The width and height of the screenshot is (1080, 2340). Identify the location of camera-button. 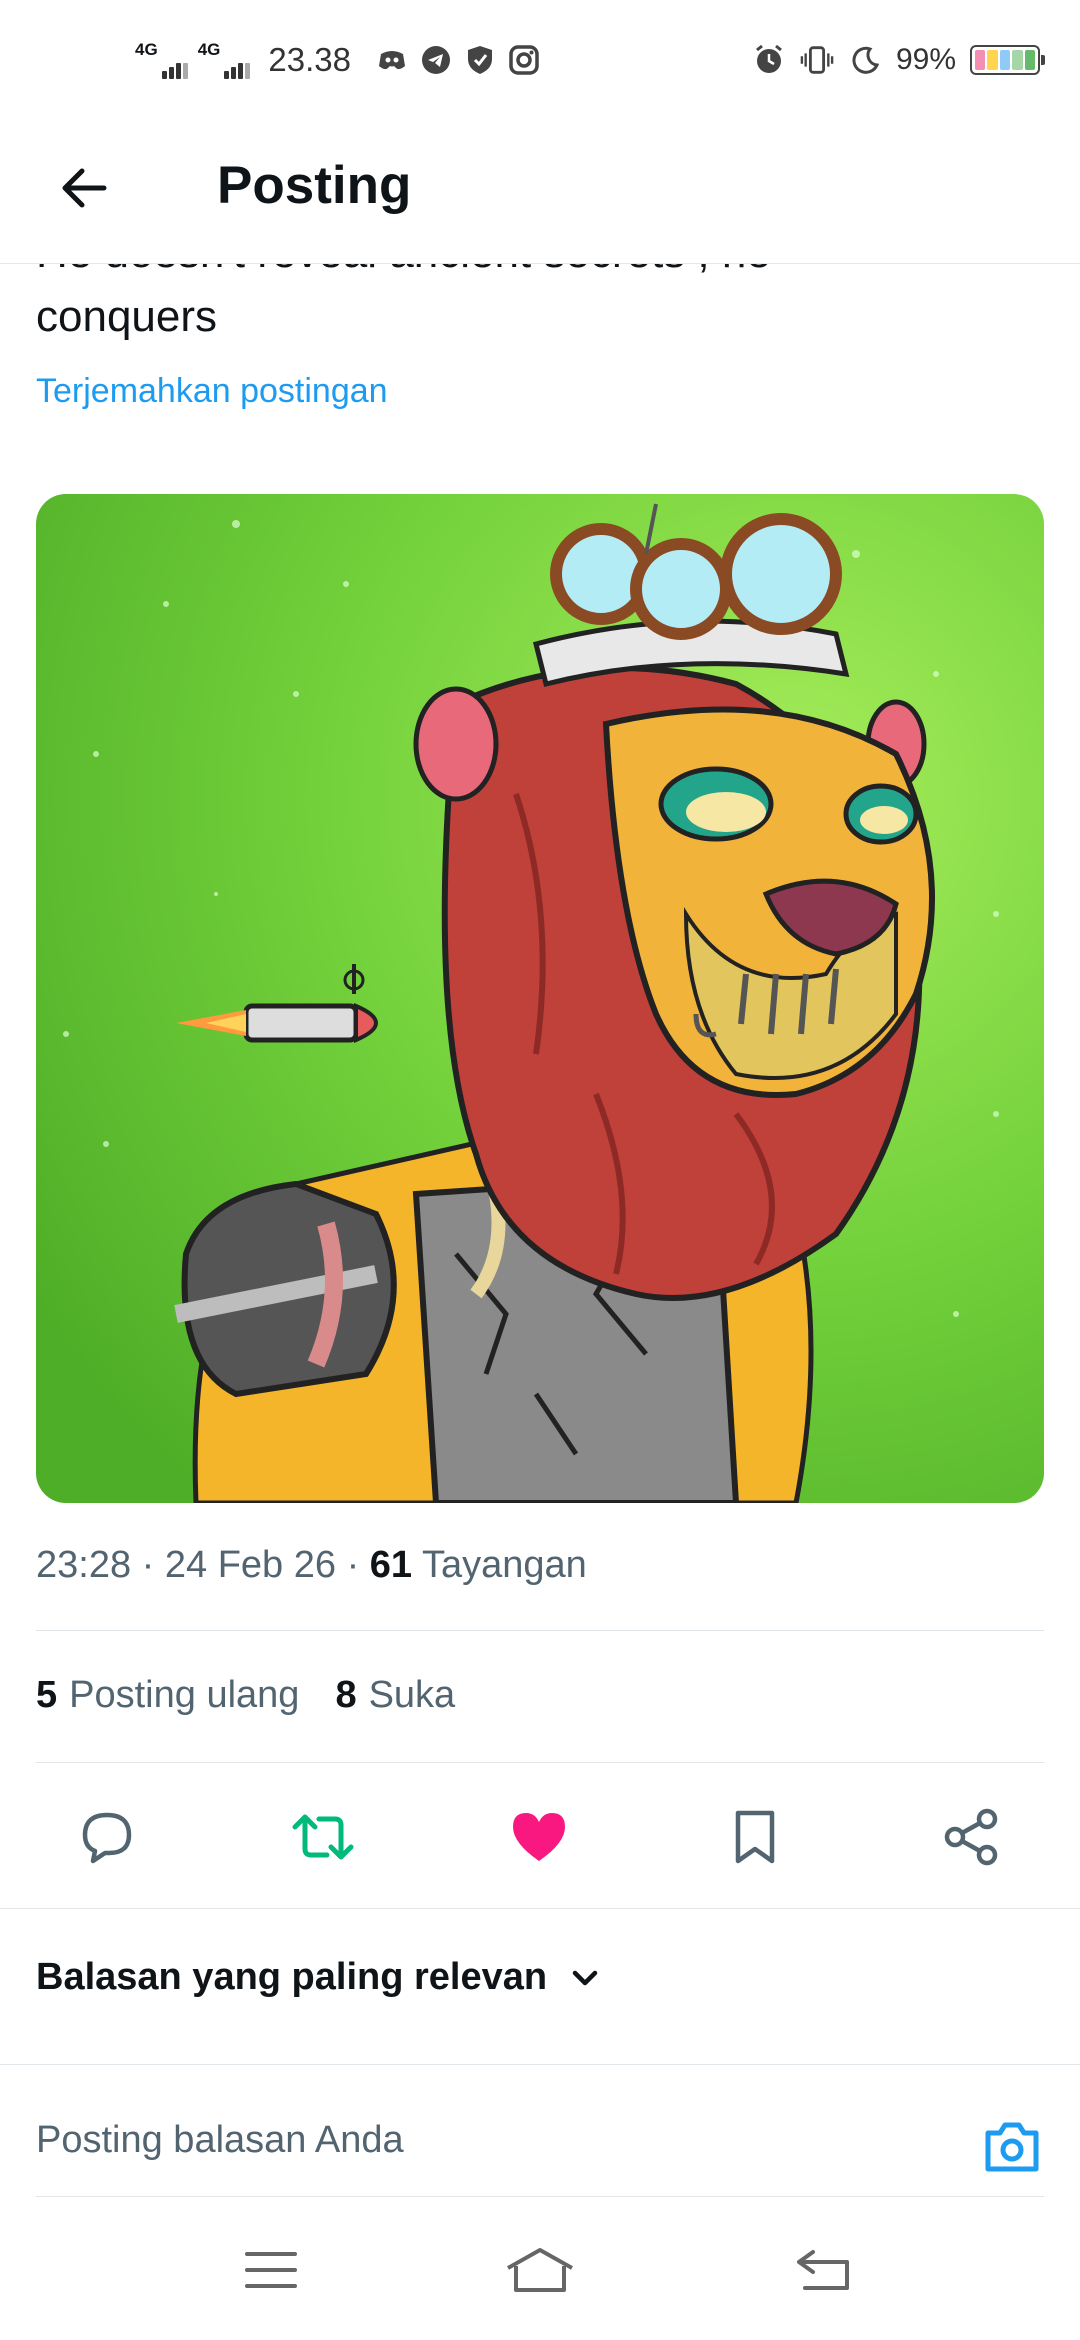
(1012, 2147).